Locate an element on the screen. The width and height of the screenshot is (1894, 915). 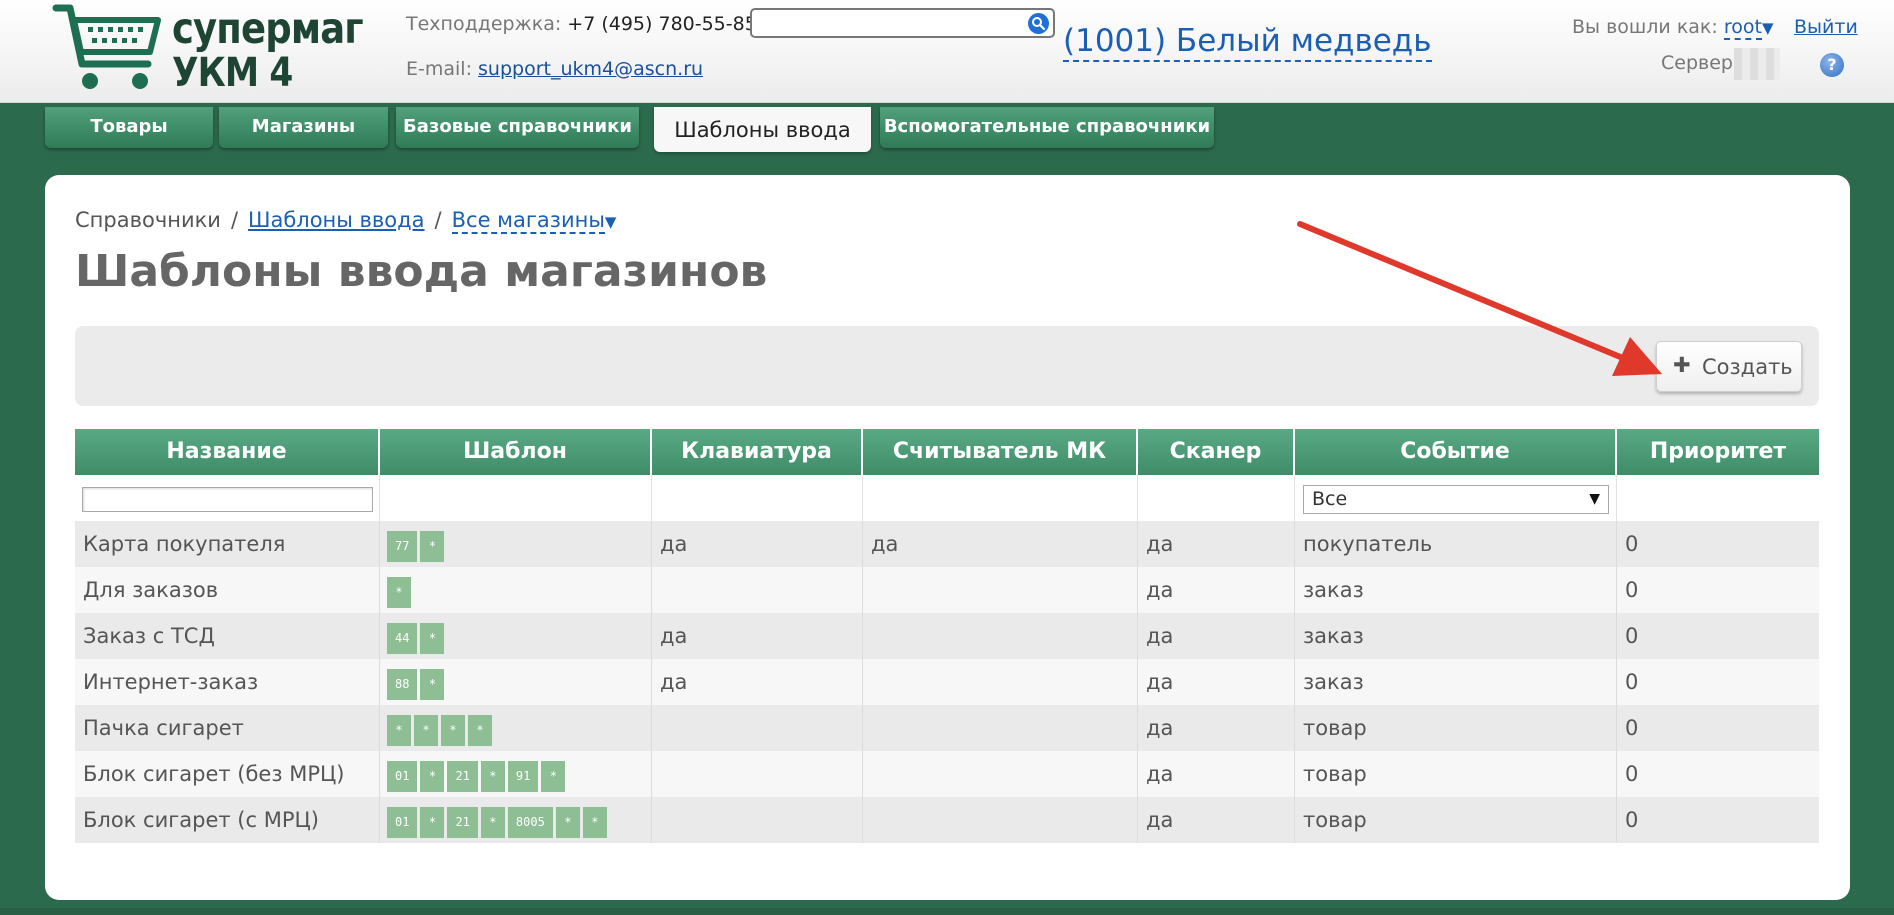
template-chips: * is located at coordinates (399, 592).